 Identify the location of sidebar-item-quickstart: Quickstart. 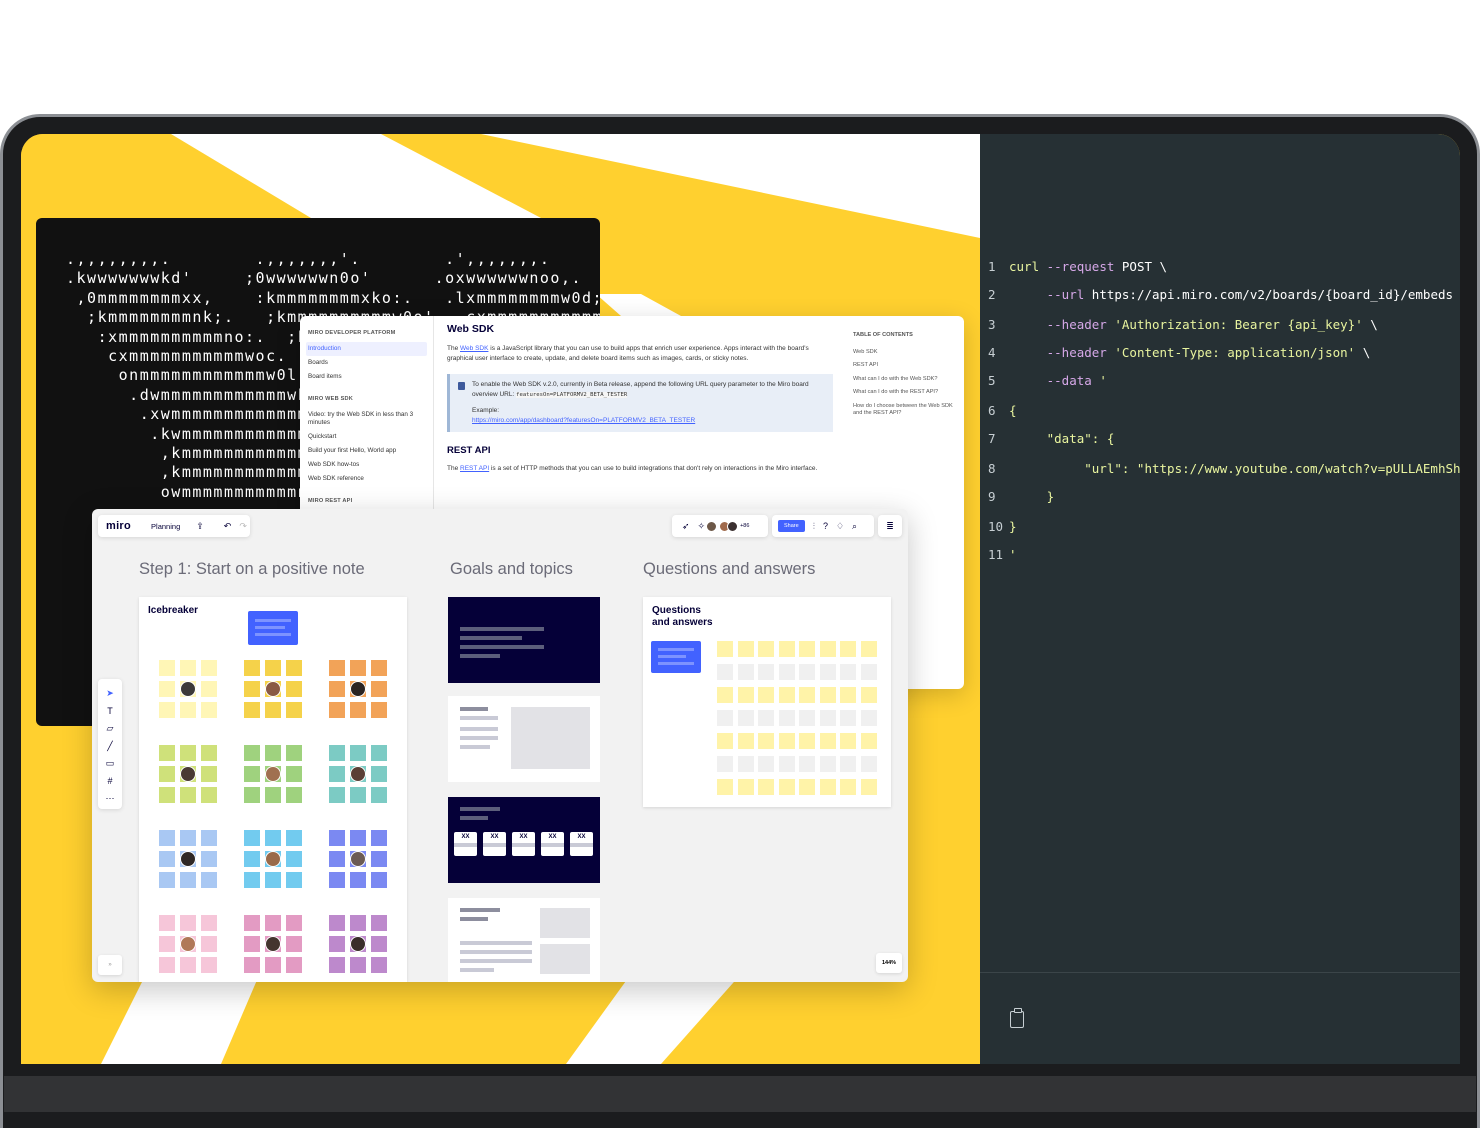
(366, 437).